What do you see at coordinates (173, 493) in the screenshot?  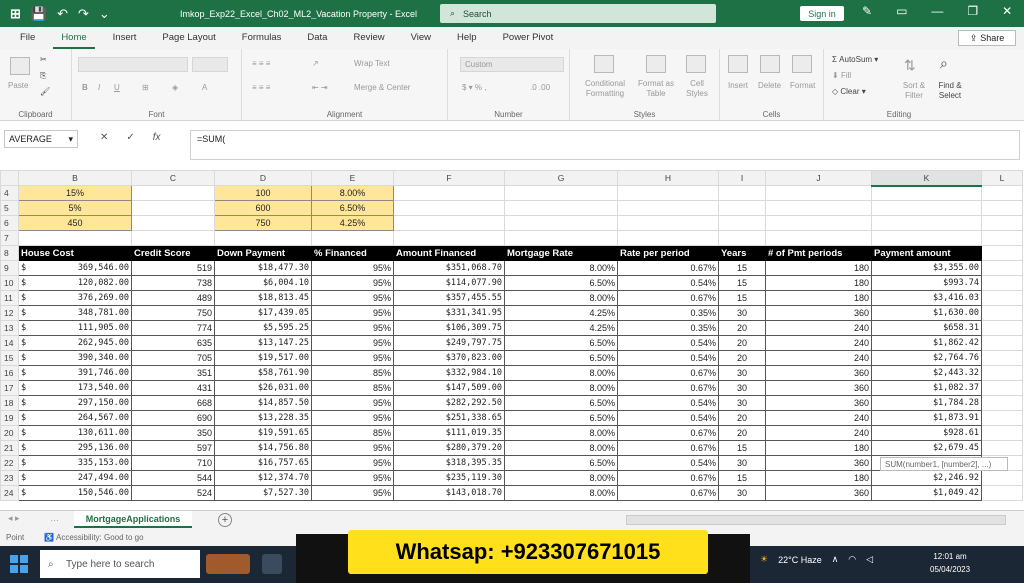 I see `score-cell: 524` at bounding box center [173, 493].